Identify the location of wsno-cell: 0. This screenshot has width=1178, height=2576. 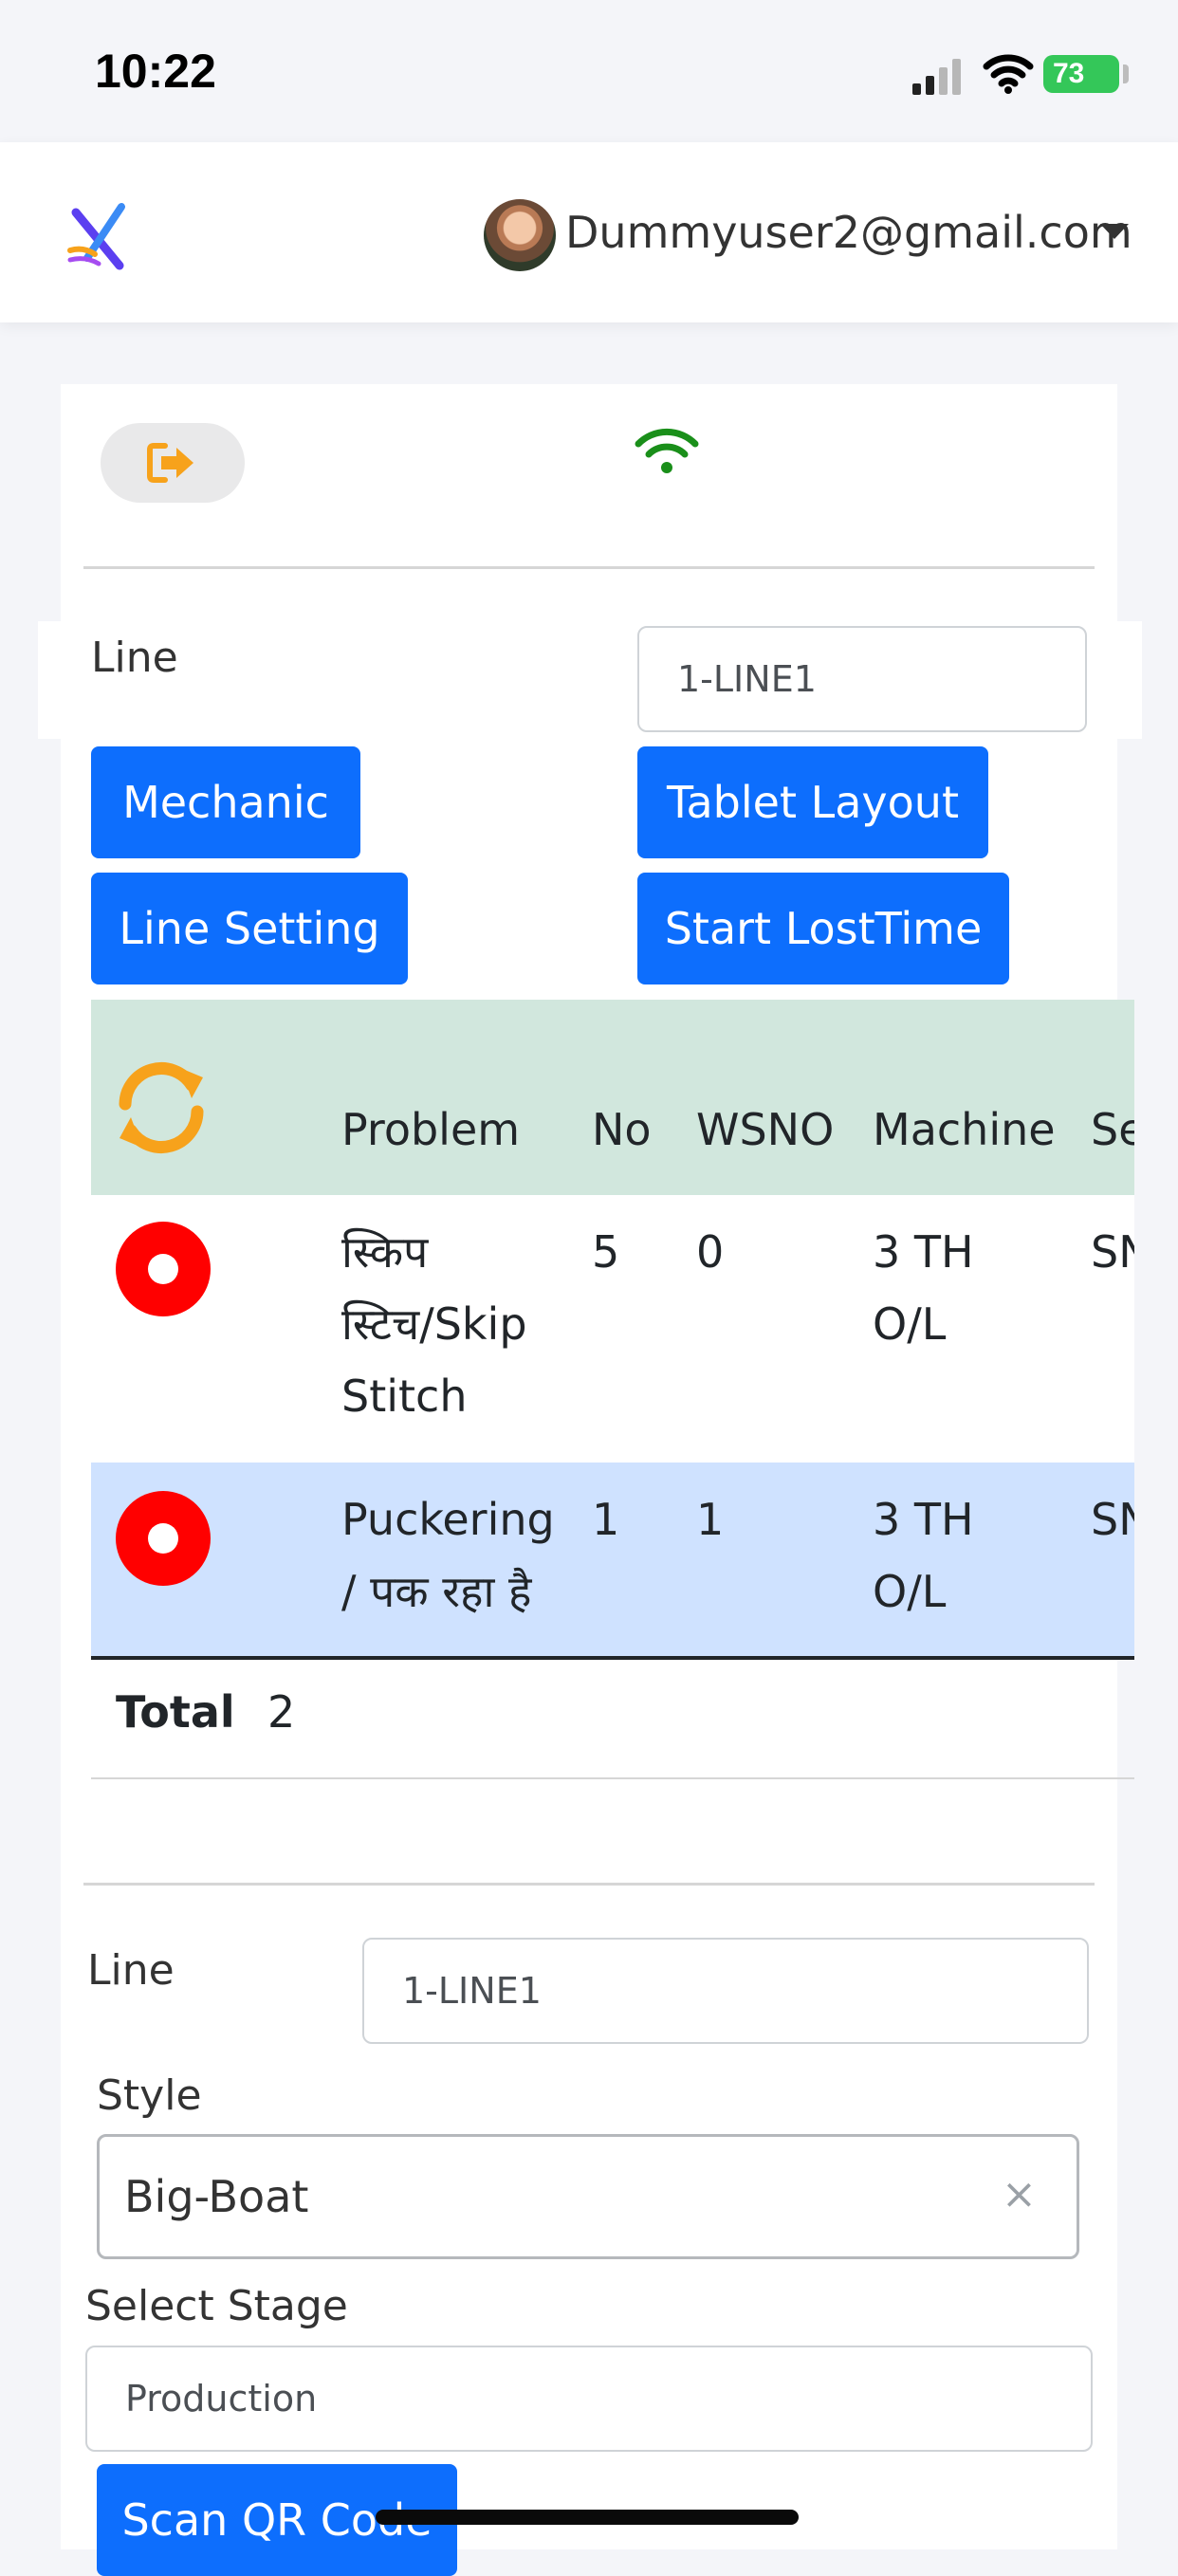
(711, 1252).